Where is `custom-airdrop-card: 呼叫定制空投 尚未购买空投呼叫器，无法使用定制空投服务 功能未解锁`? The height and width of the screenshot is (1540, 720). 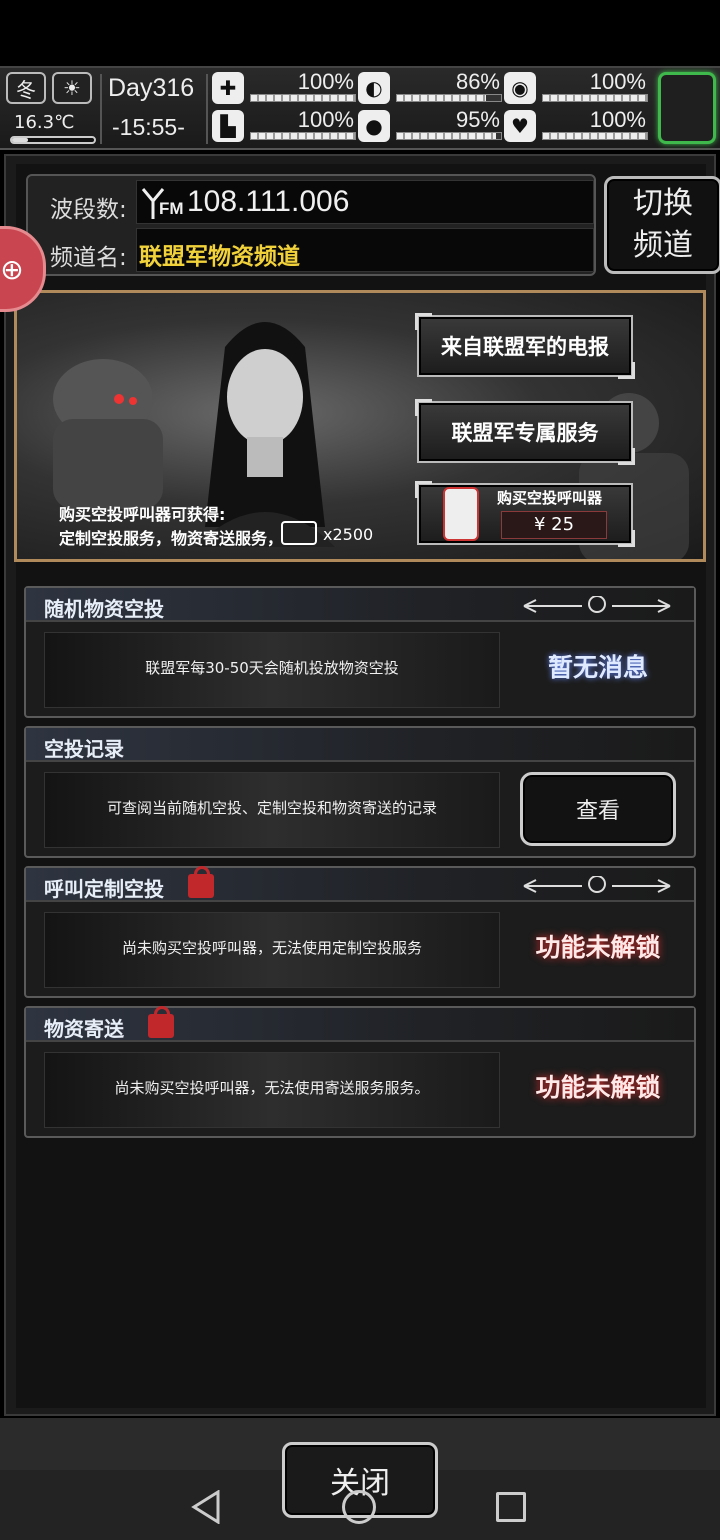
custom-airdrop-card: 呼叫定制空投 尚未购买空投呼叫器，无法使用定制空投服务 功能未解锁 is located at coordinates (360, 932).